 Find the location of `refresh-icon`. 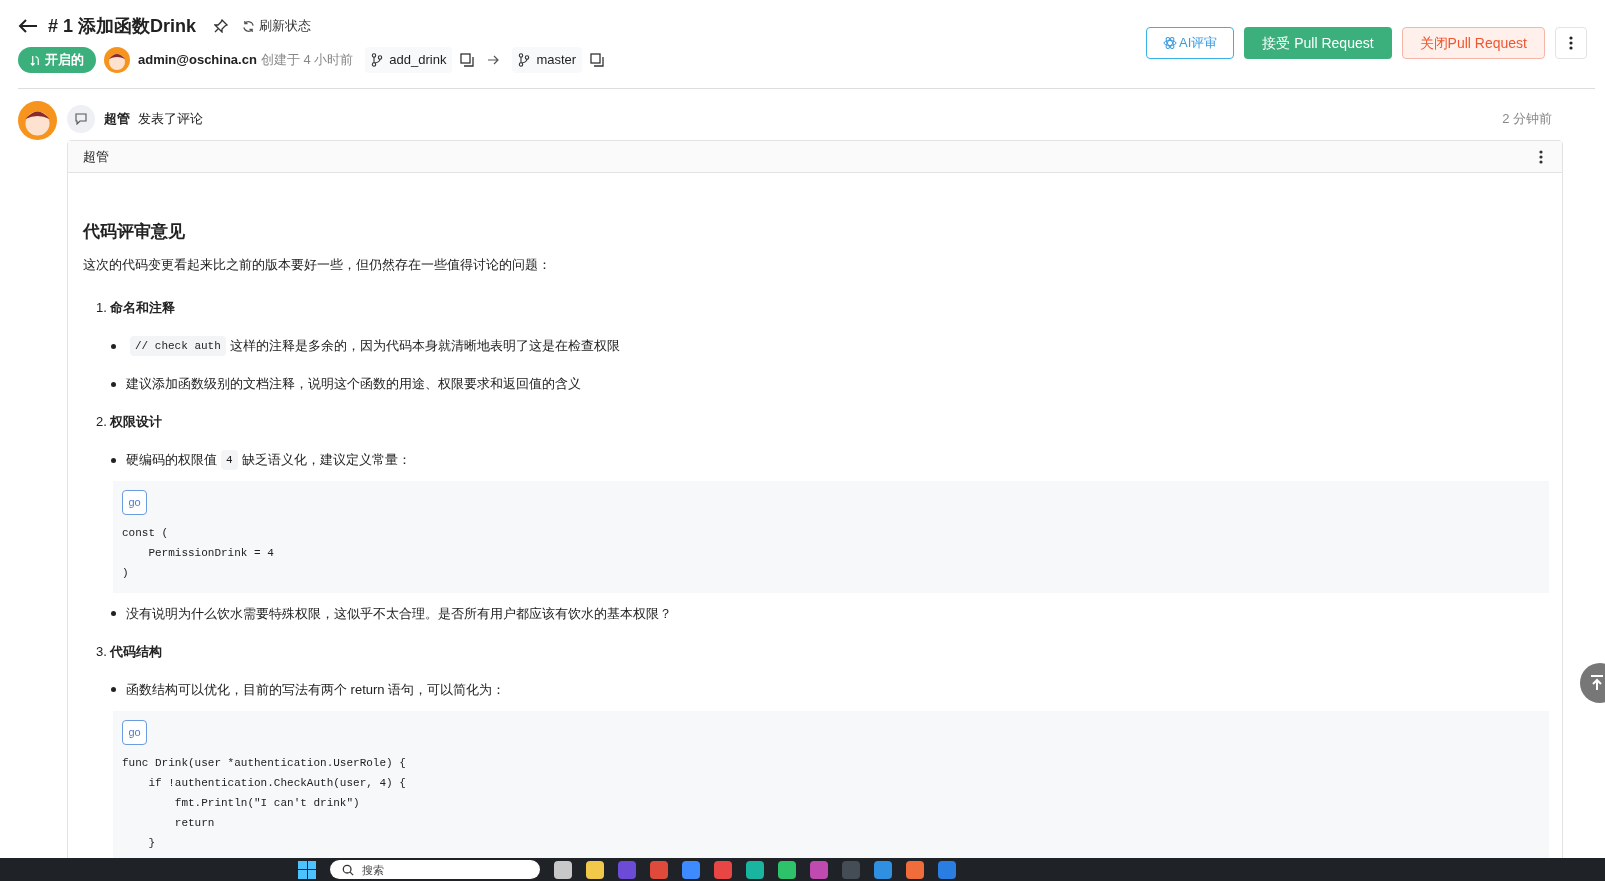

refresh-icon is located at coordinates (249, 26).